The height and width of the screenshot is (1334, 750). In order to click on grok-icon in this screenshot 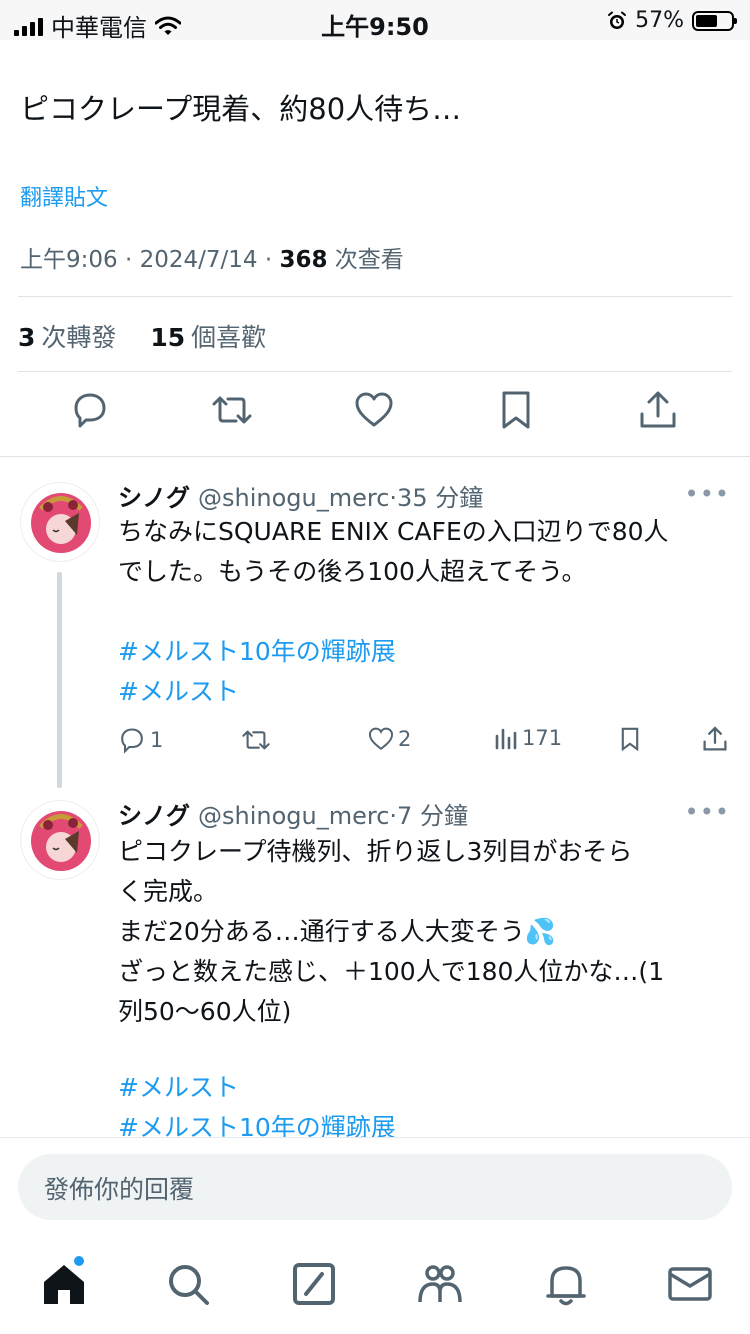, I will do `click(314, 1284)`.